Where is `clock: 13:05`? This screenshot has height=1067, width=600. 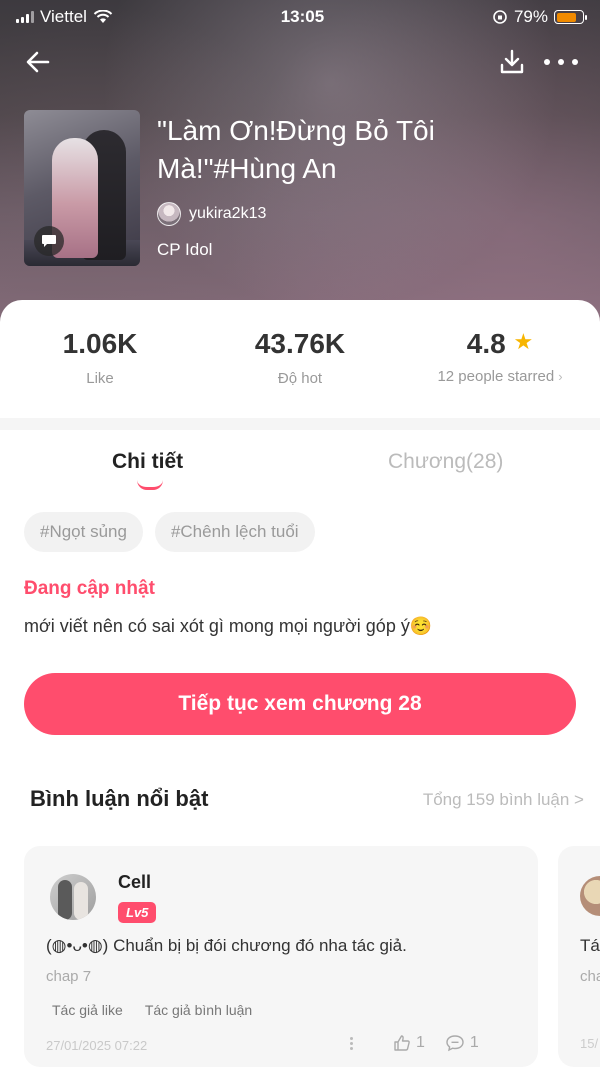 clock: 13:05 is located at coordinates (302, 16).